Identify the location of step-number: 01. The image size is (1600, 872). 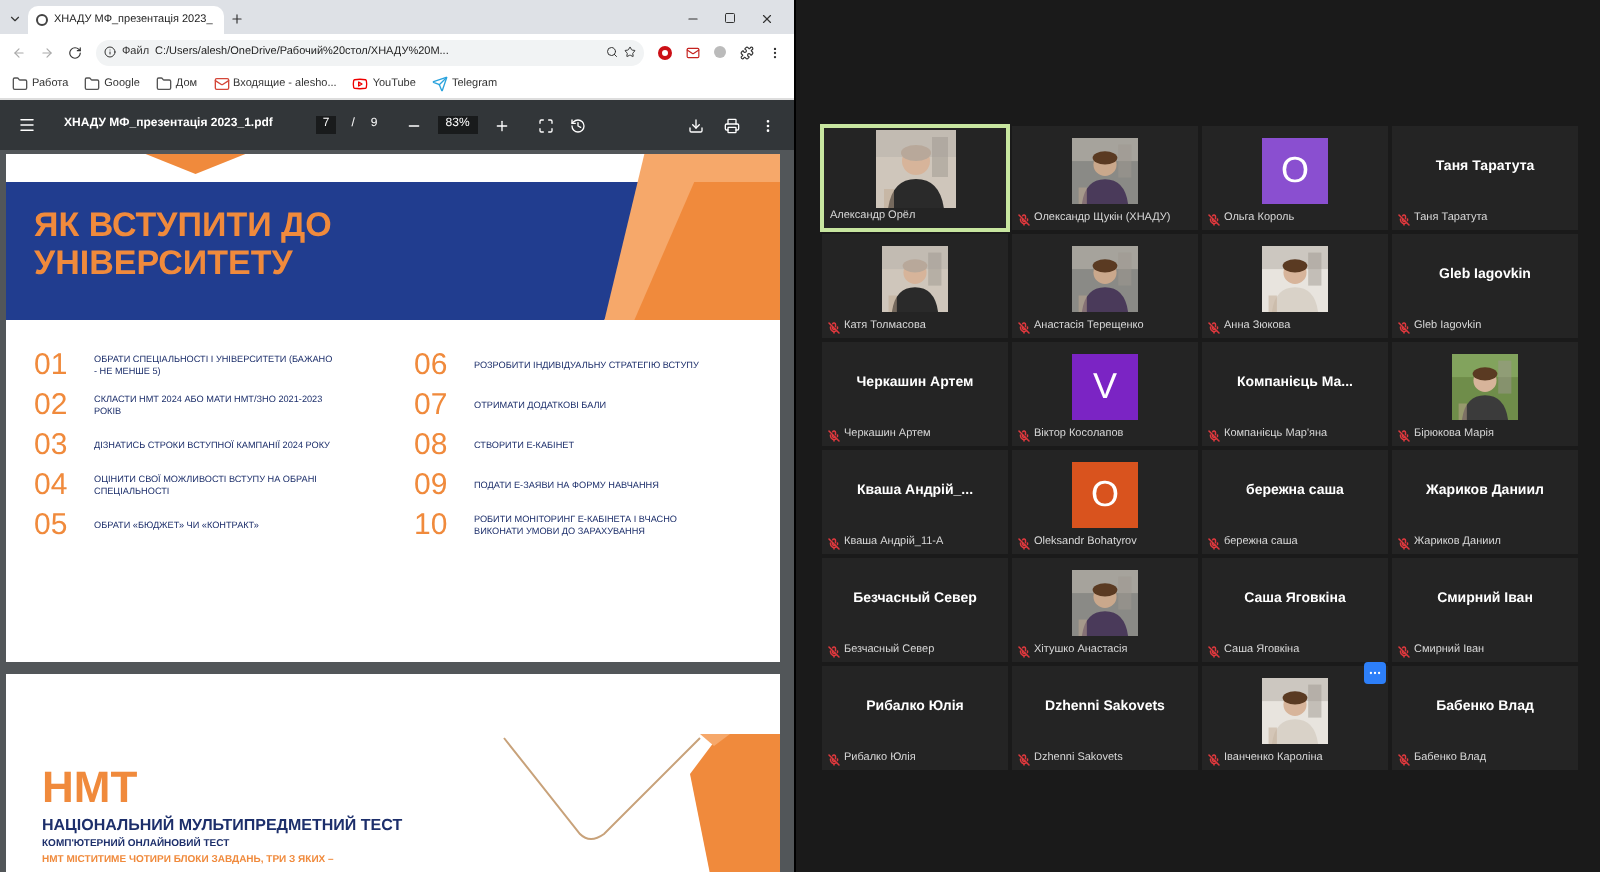
(52, 365).